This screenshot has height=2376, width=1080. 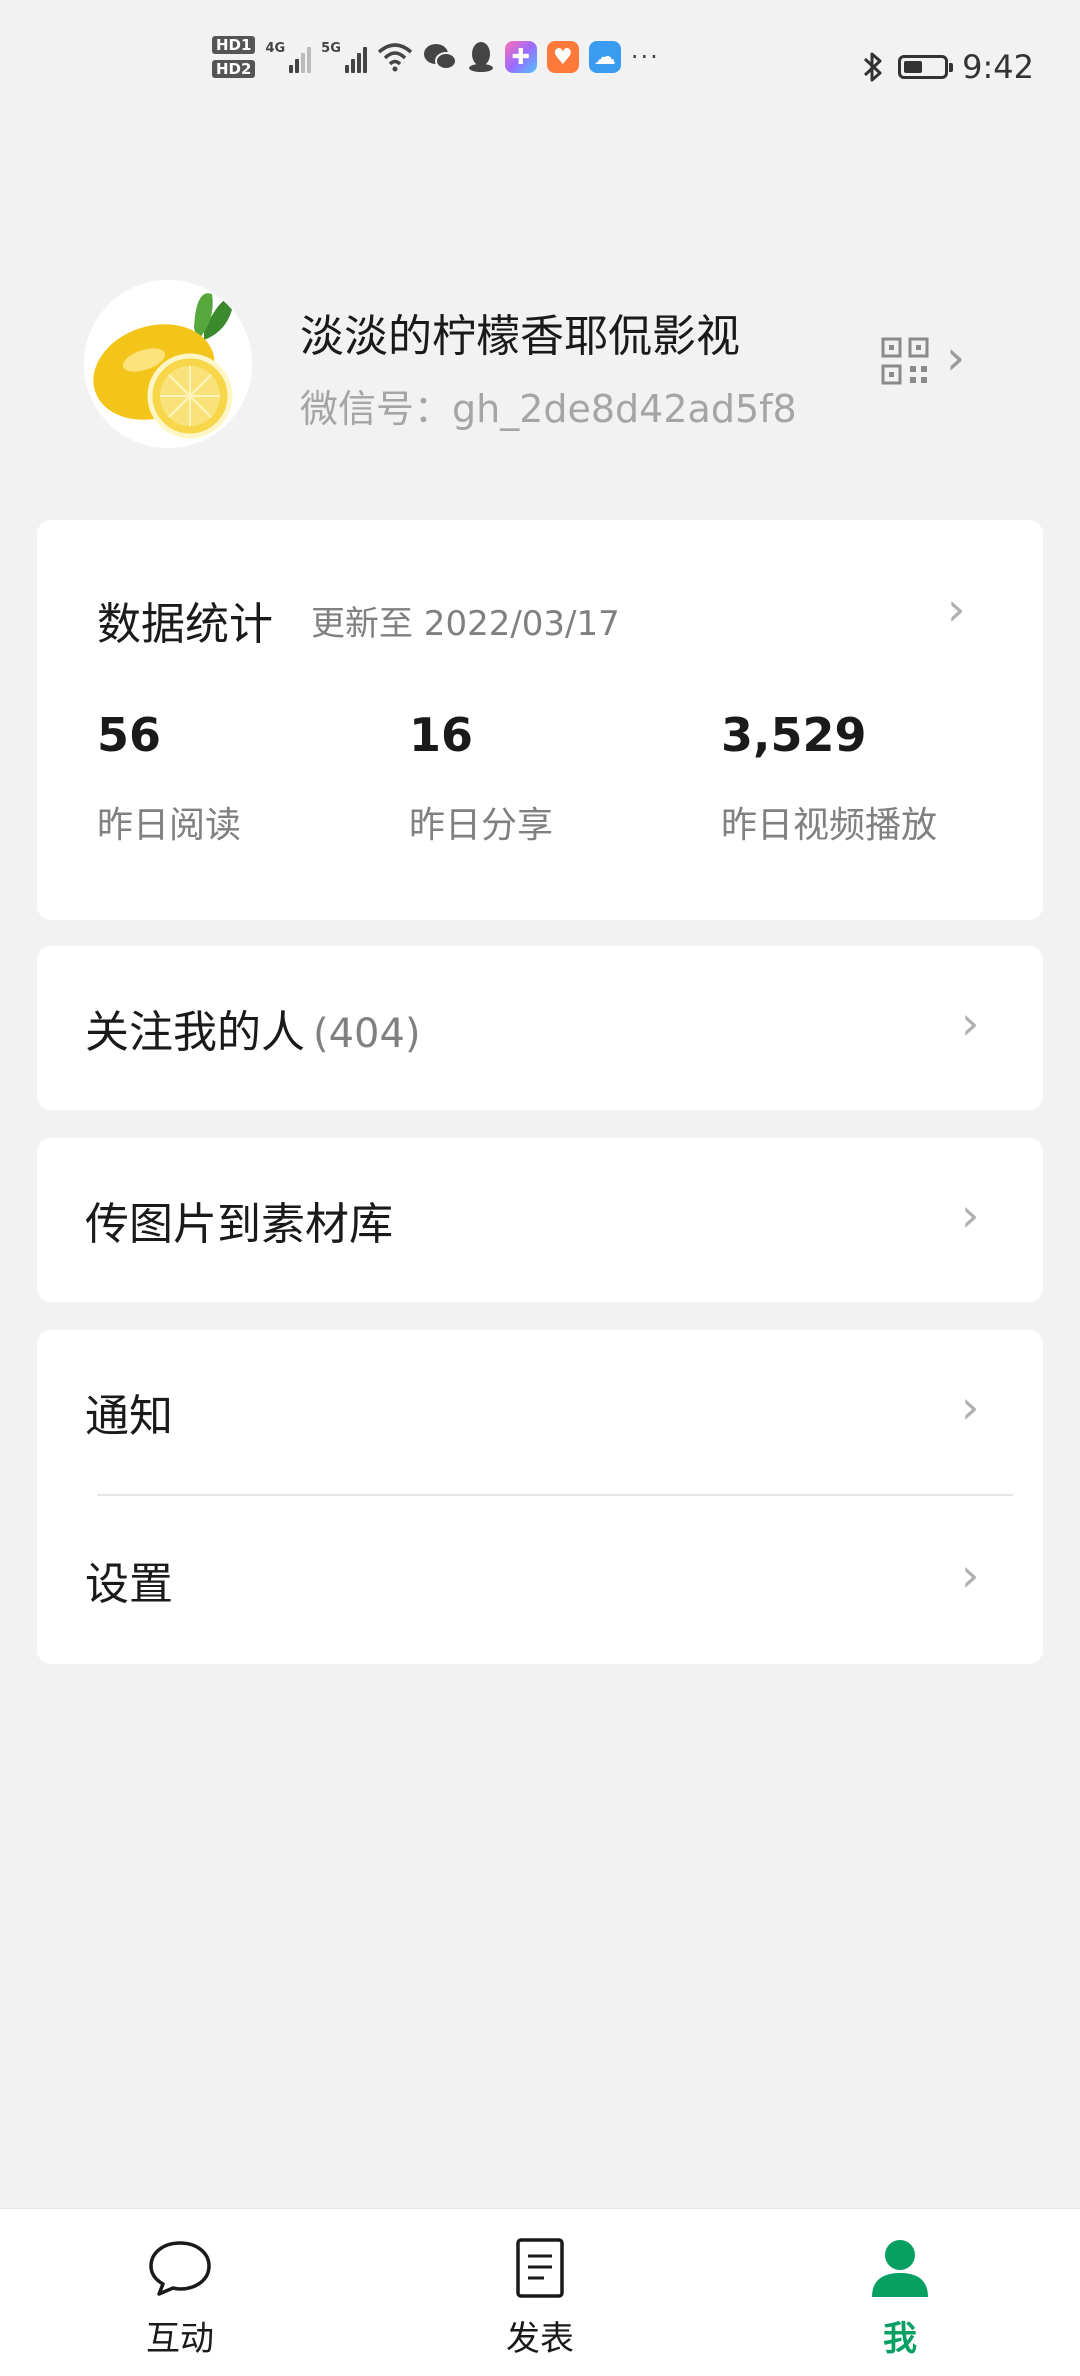 I want to click on upload-chevron-icon: ›, so click(x=970, y=1215).